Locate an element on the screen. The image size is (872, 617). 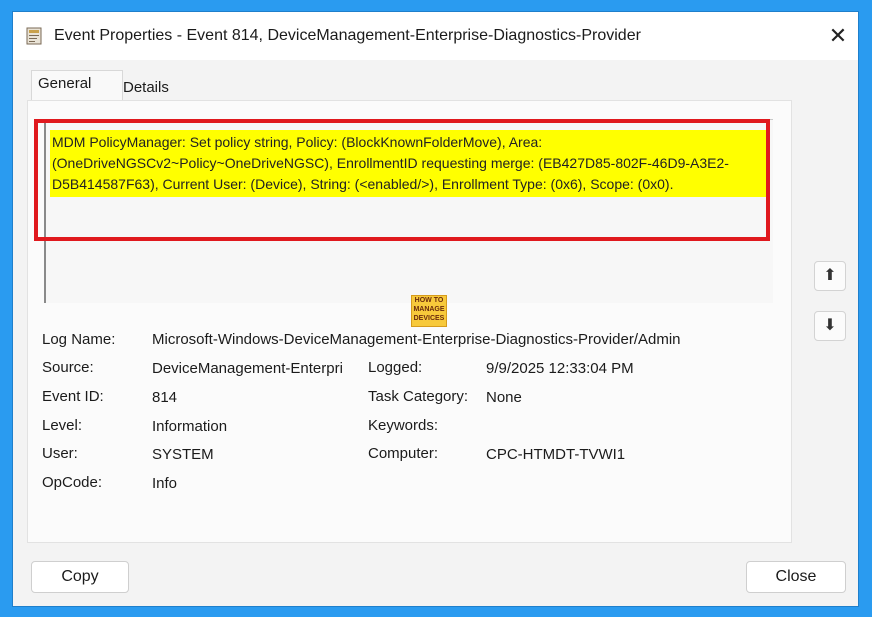
logged-value: 9/9/2025 12:33:04 PM is located at coordinates (560, 368).